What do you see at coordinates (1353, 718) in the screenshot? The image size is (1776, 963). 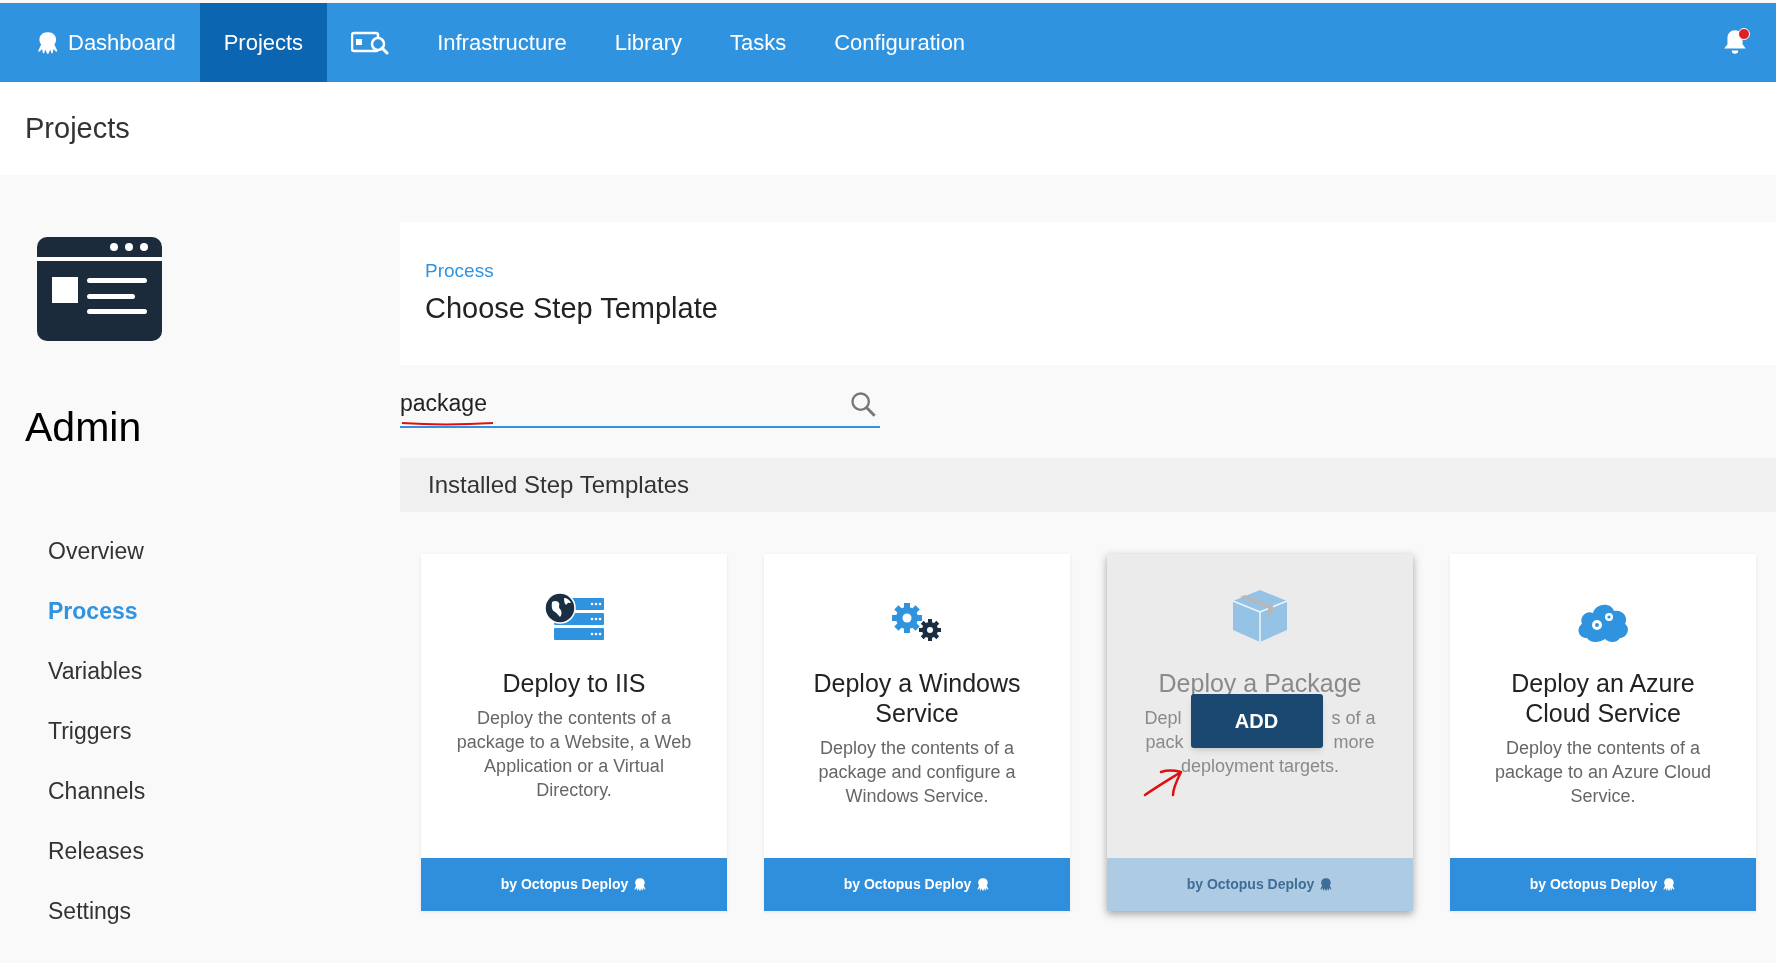 I see `card-description: s of a` at bounding box center [1353, 718].